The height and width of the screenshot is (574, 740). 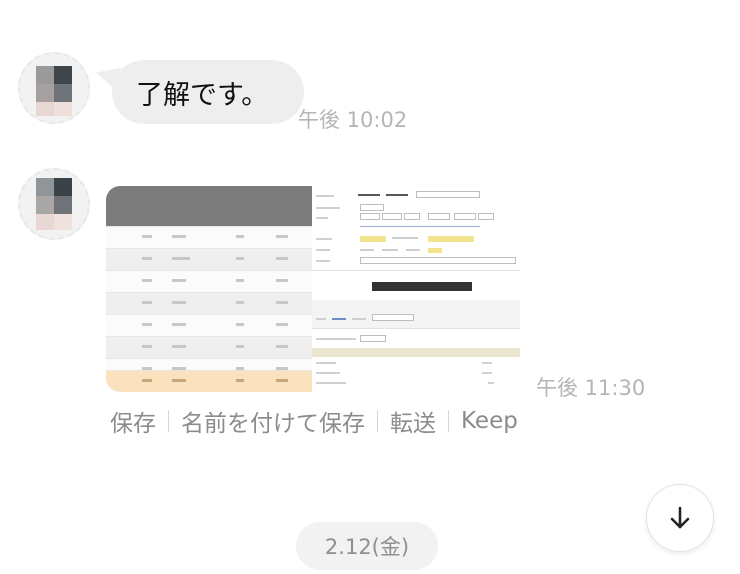 What do you see at coordinates (133, 421) in the screenshot?
I see `save-button: 保存` at bounding box center [133, 421].